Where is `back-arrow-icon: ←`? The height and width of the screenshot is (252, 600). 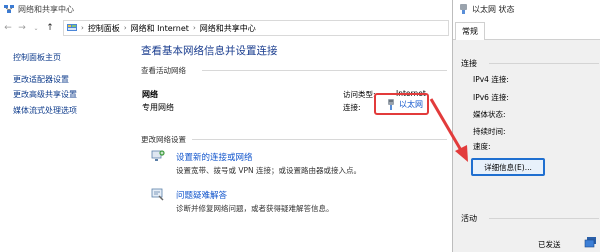 back-arrow-icon: ← is located at coordinates (8, 28).